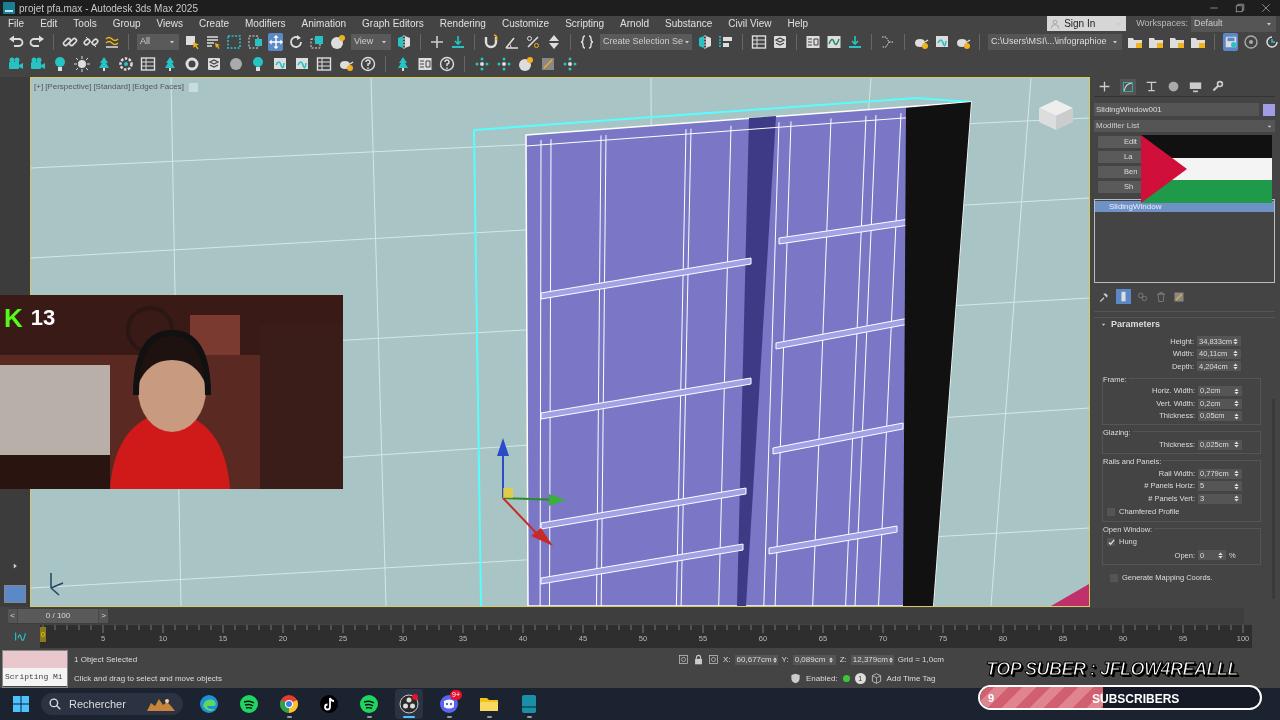  I want to click on sun-icon, so click(82, 63).